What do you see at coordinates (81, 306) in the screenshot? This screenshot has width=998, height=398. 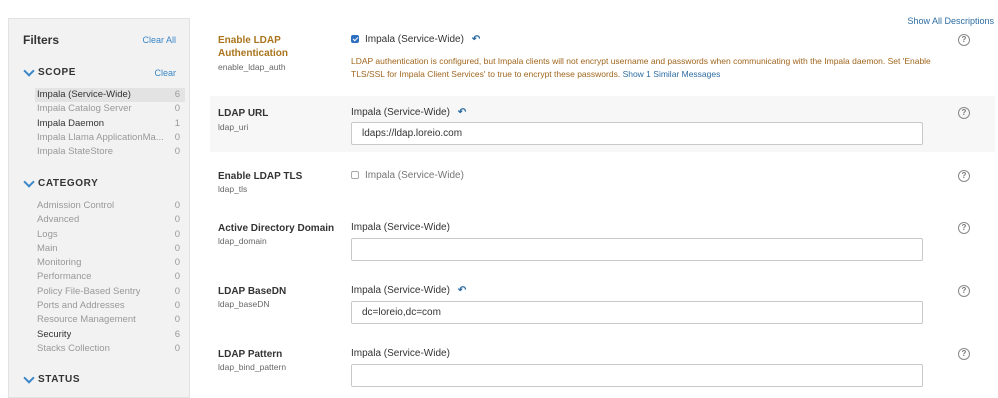 I see `facet-label: Ports and Addresses` at bounding box center [81, 306].